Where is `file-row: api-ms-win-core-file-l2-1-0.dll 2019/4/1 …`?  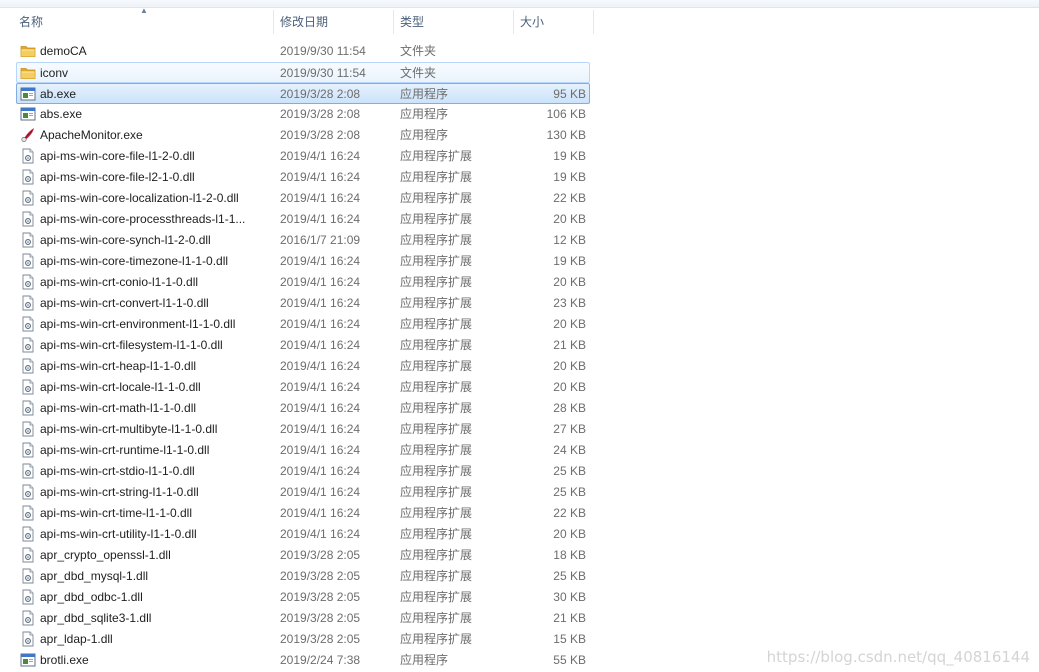
file-row: api-ms-win-core-file-l2-1-0.dll 2019/4/1 … is located at coordinates (519, 177).